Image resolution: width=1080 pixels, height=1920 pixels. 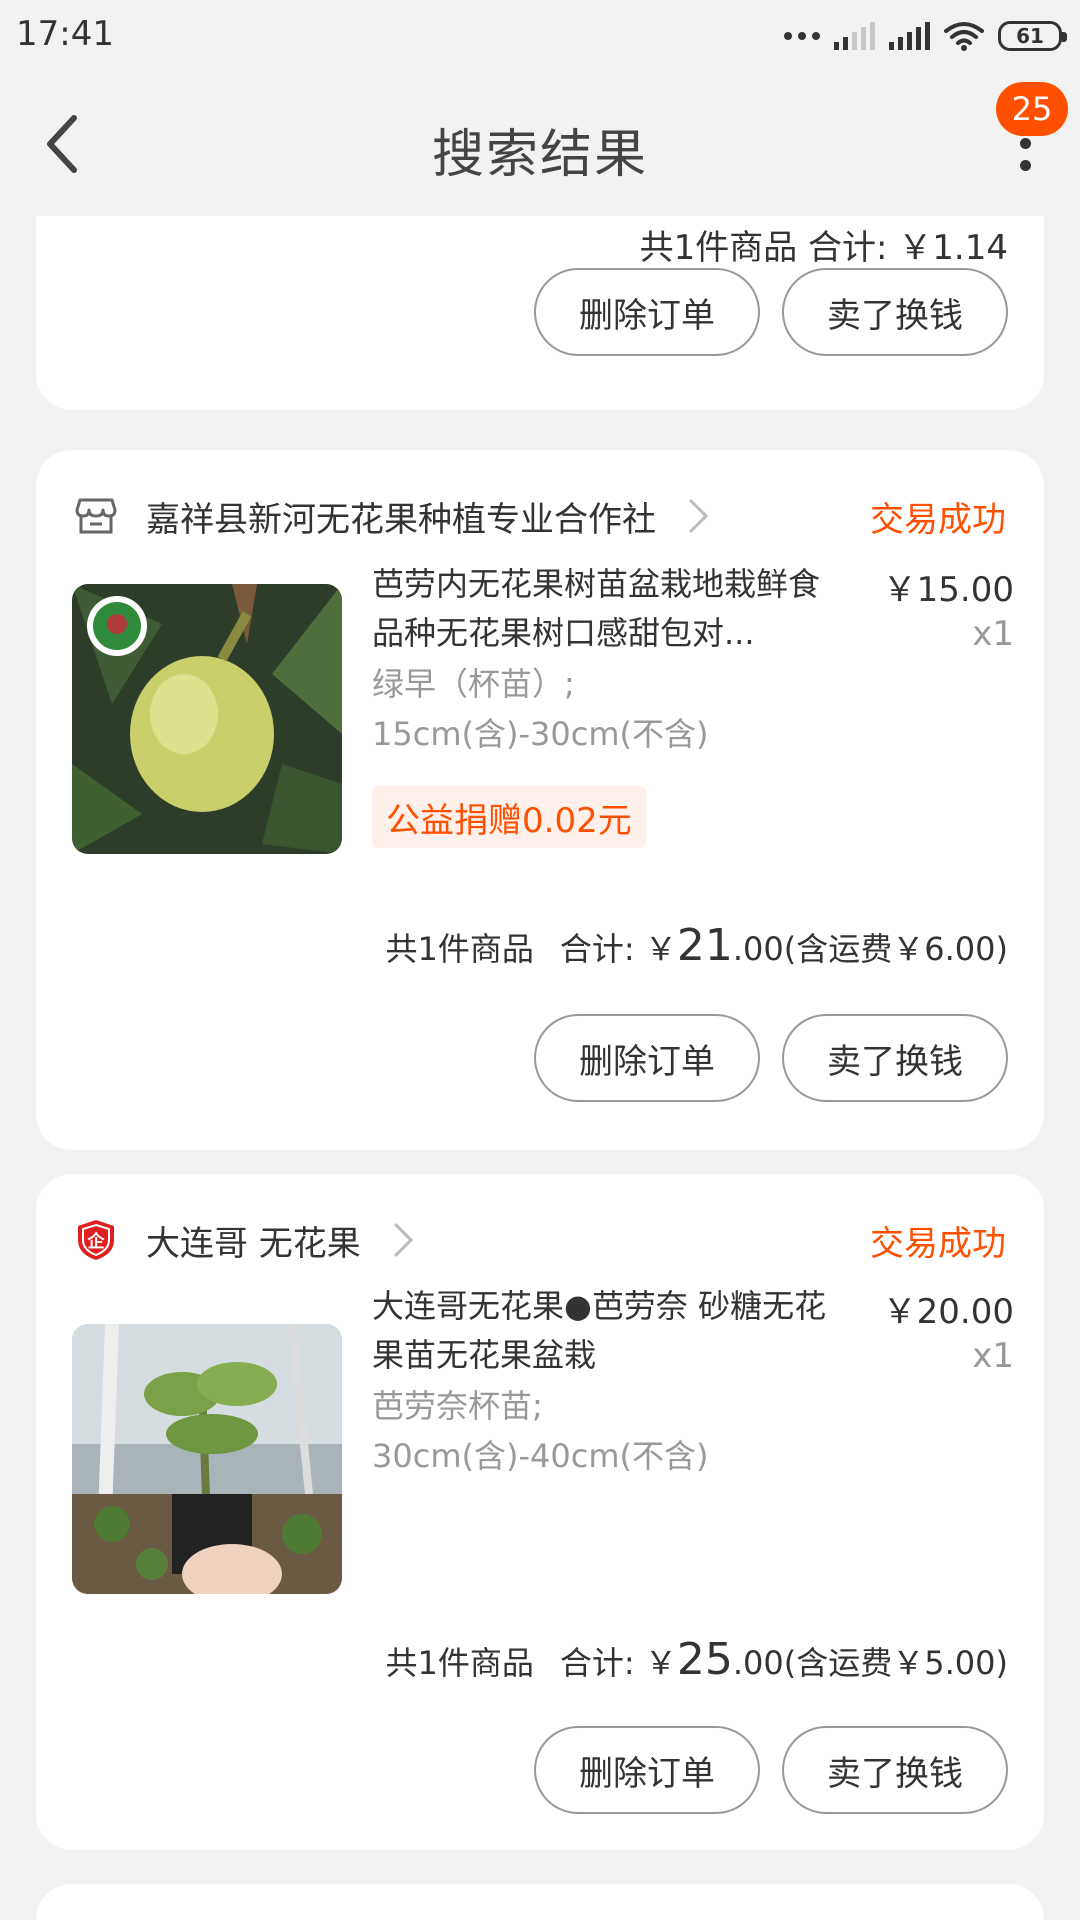 I want to click on product-sku-line: 绿早（杯苗）;, so click(x=473, y=684).